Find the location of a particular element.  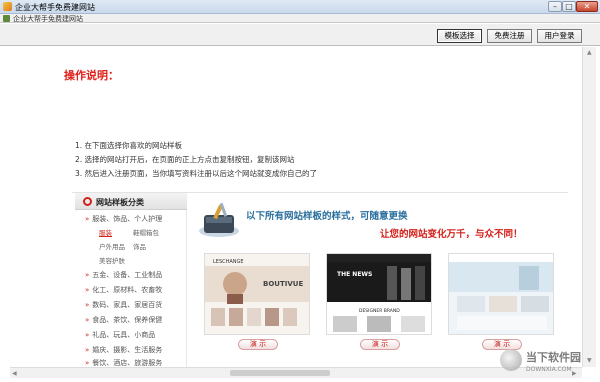

category-item: » 食品、茶饮、保养保健 is located at coordinates (123, 320).